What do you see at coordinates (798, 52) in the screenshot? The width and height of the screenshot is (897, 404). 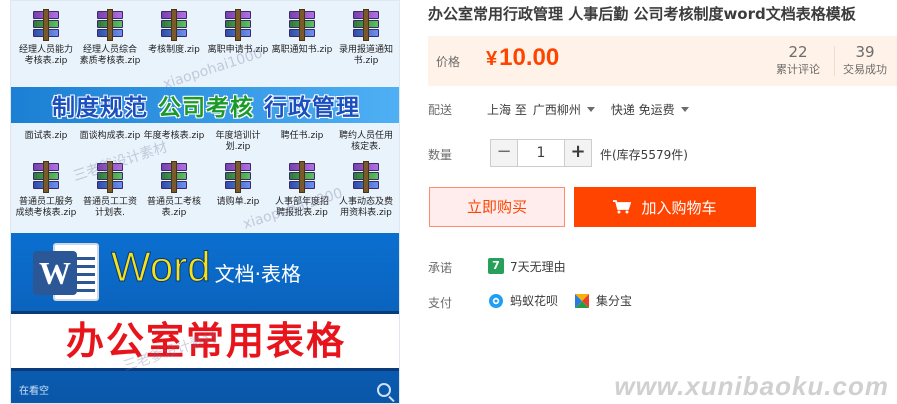 I see `reviews-count: 22` at bounding box center [798, 52].